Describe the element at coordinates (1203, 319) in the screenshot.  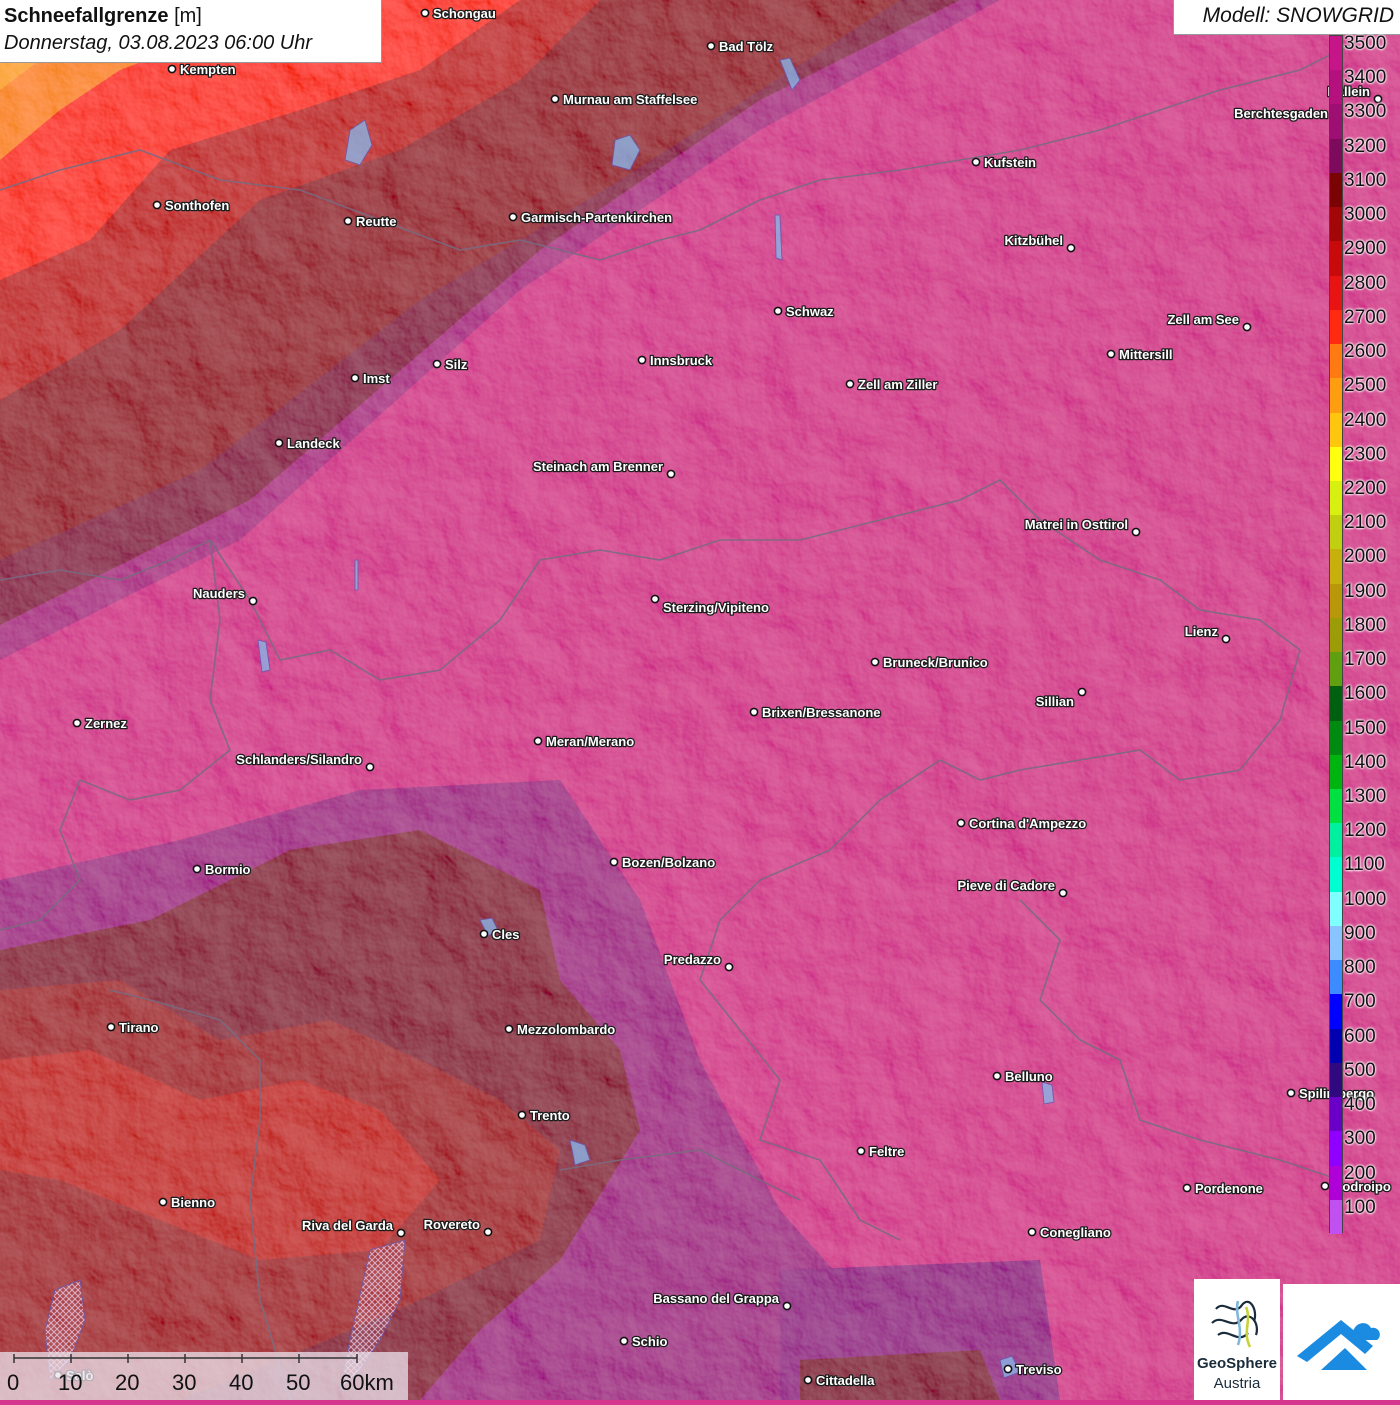
I see `city-label: Zell am See` at that location.